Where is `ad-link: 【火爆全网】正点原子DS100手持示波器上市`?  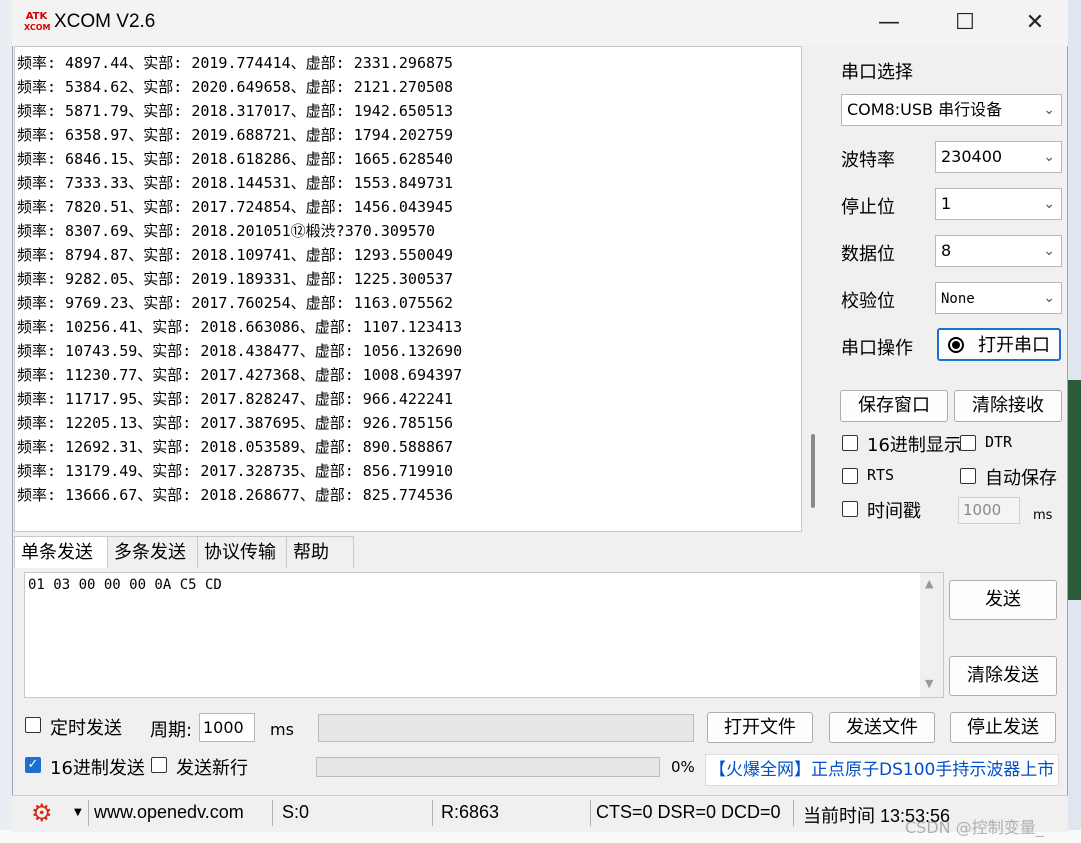
ad-link: 【火爆全网】正点原子DS100手持示波器上市 is located at coordinates (882, 770).